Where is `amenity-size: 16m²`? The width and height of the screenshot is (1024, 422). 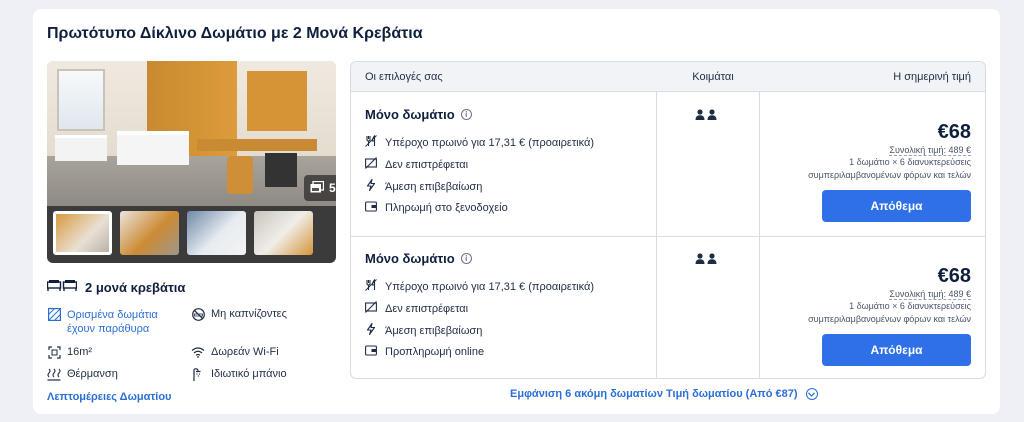
amenity-size: 16m² is located at coordinates (69, 354).